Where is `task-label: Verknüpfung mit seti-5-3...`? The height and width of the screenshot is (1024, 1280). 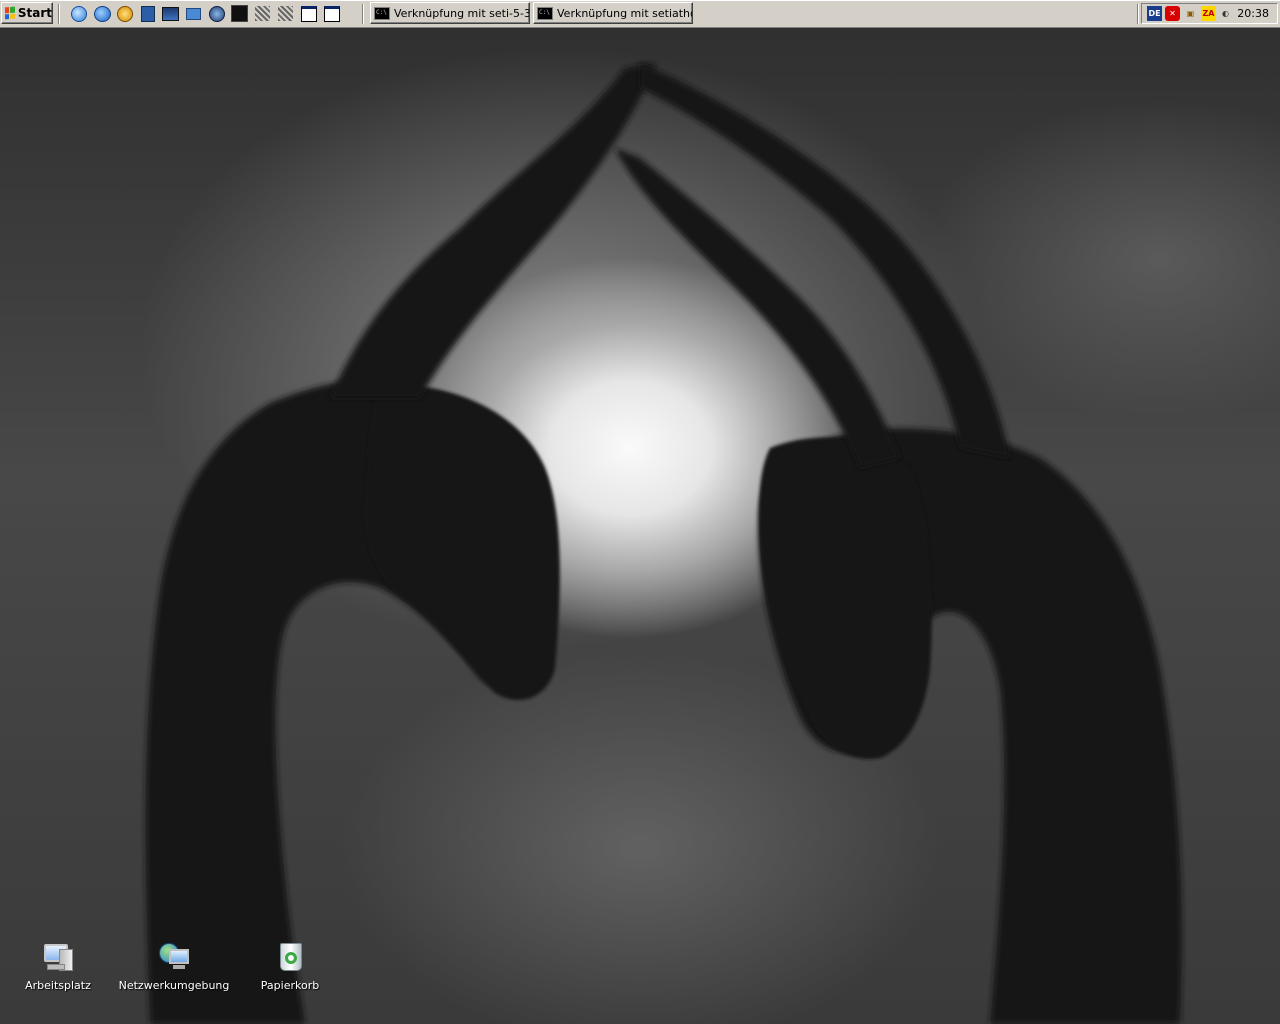
task-label: Verknüpfung mit seti-5-3... is located at coordinates (462, 13).